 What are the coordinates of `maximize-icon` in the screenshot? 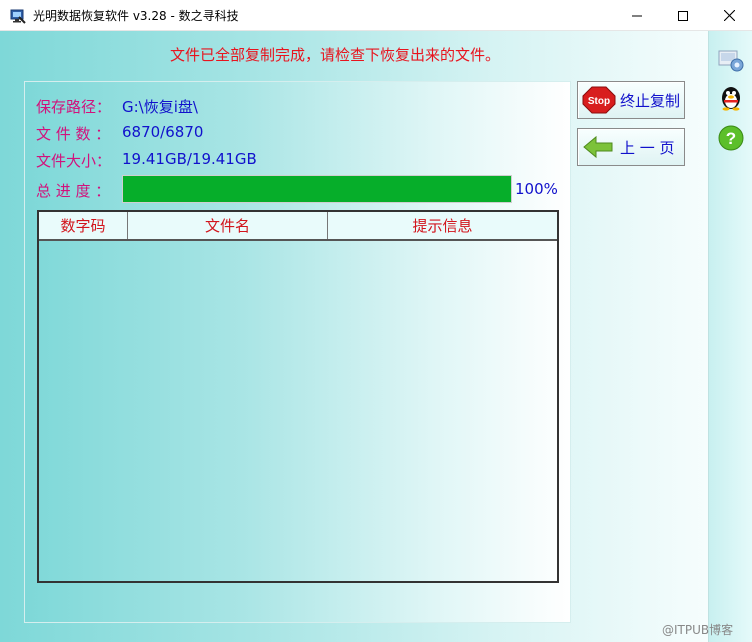 It's located at (683, 15).